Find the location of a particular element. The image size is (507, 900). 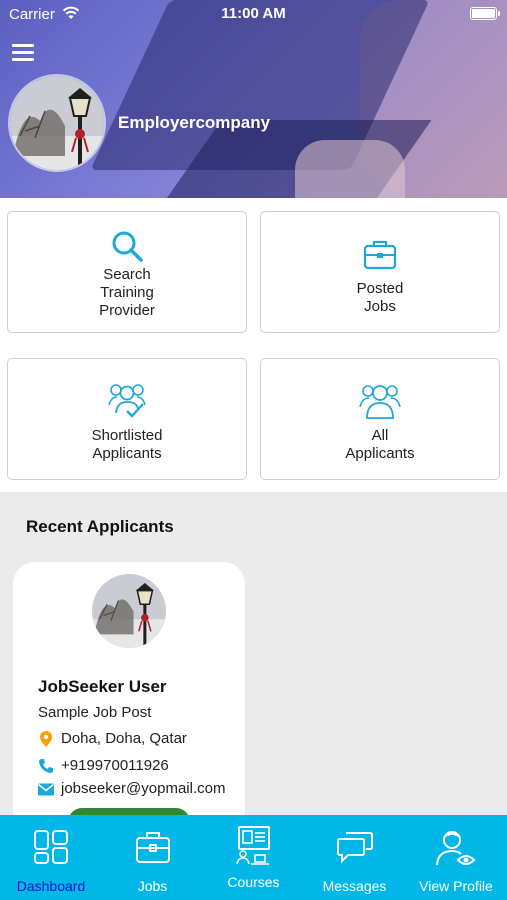

status-bar: Carrier 11:00 AM is located at coordinates (253, 14).